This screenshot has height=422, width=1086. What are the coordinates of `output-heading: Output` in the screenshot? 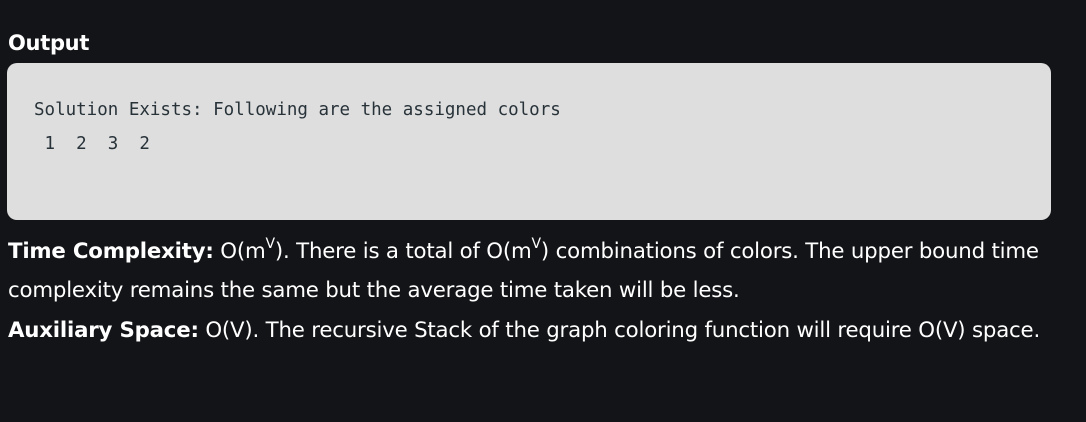 It's located at (49, 43).